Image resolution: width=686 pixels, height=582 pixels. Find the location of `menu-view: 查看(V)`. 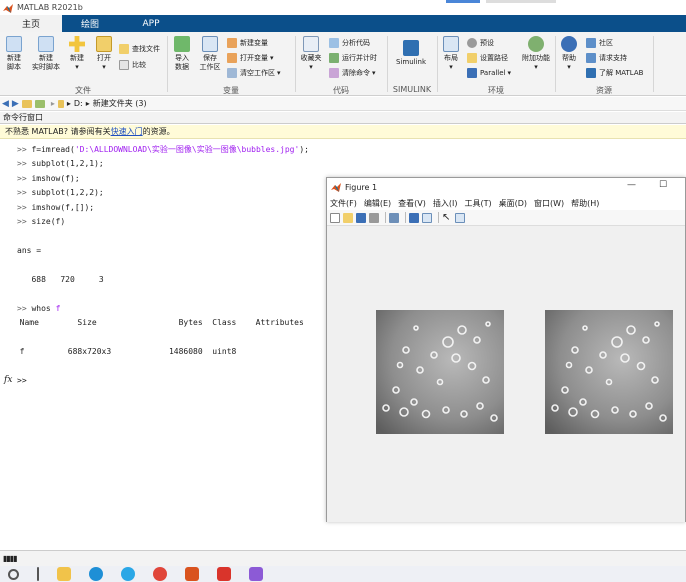

menu-view: 查看(V) is located at coordinates (412, 203).